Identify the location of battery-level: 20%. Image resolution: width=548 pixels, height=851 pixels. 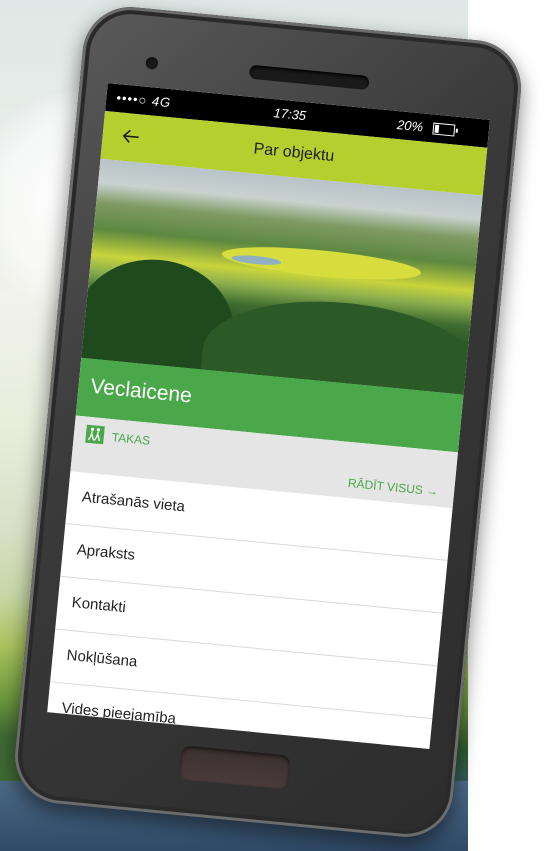
(410, 126).